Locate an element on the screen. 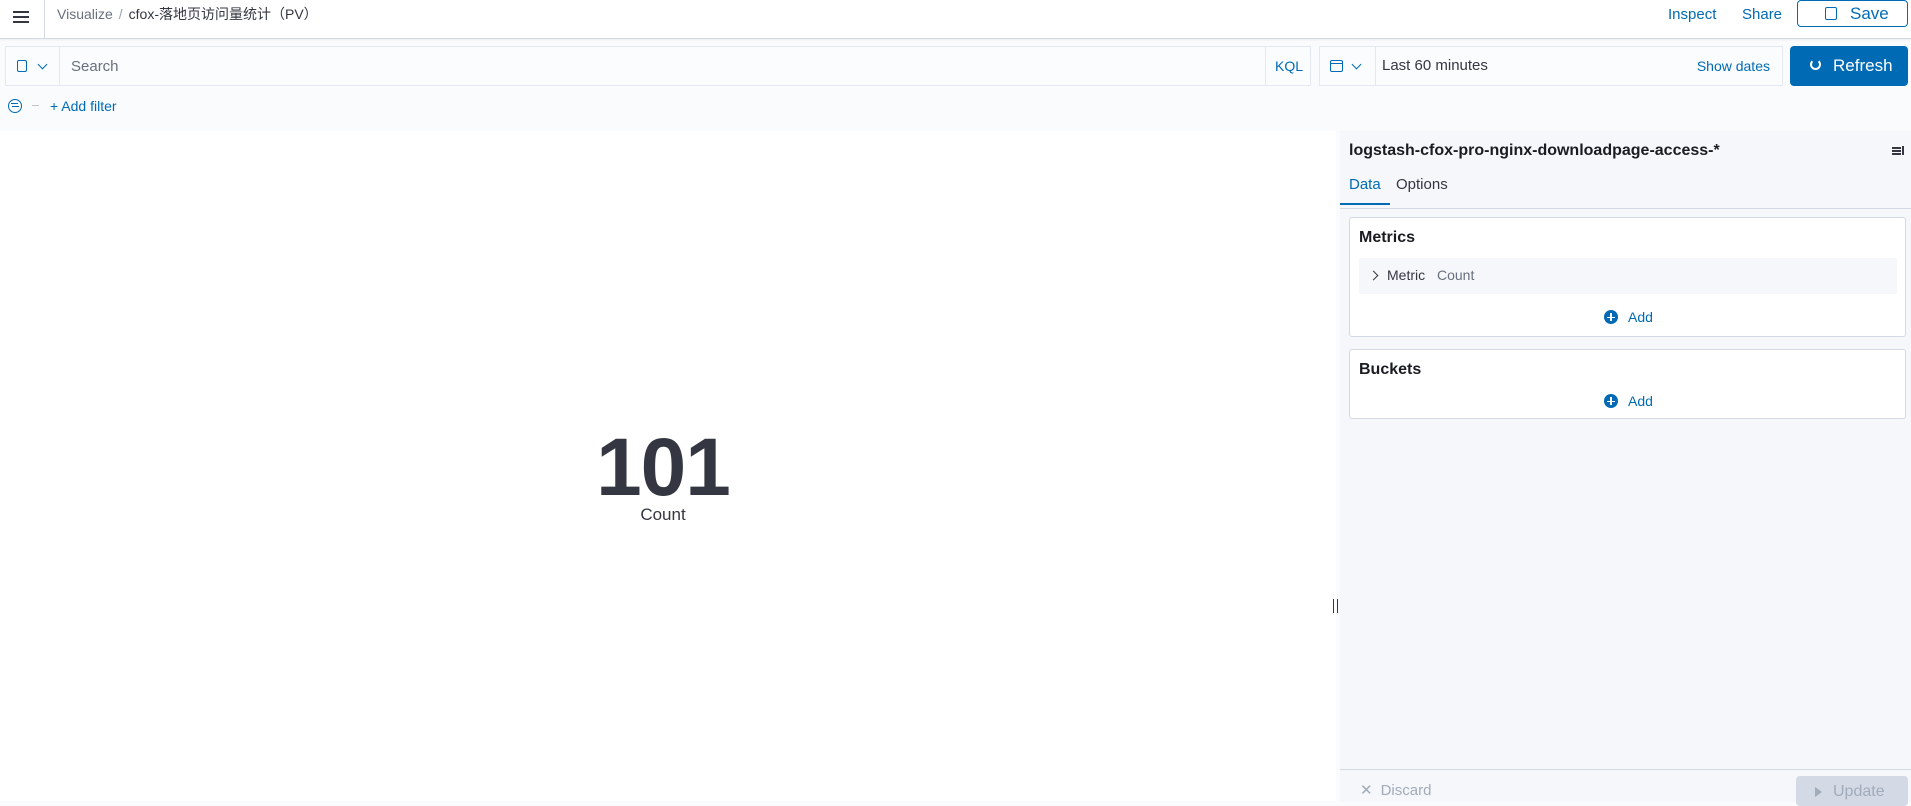 Image resolution: width=1911 pixels, height=806 pixels. tab-data: Data is located at coordinates (1365, 190).